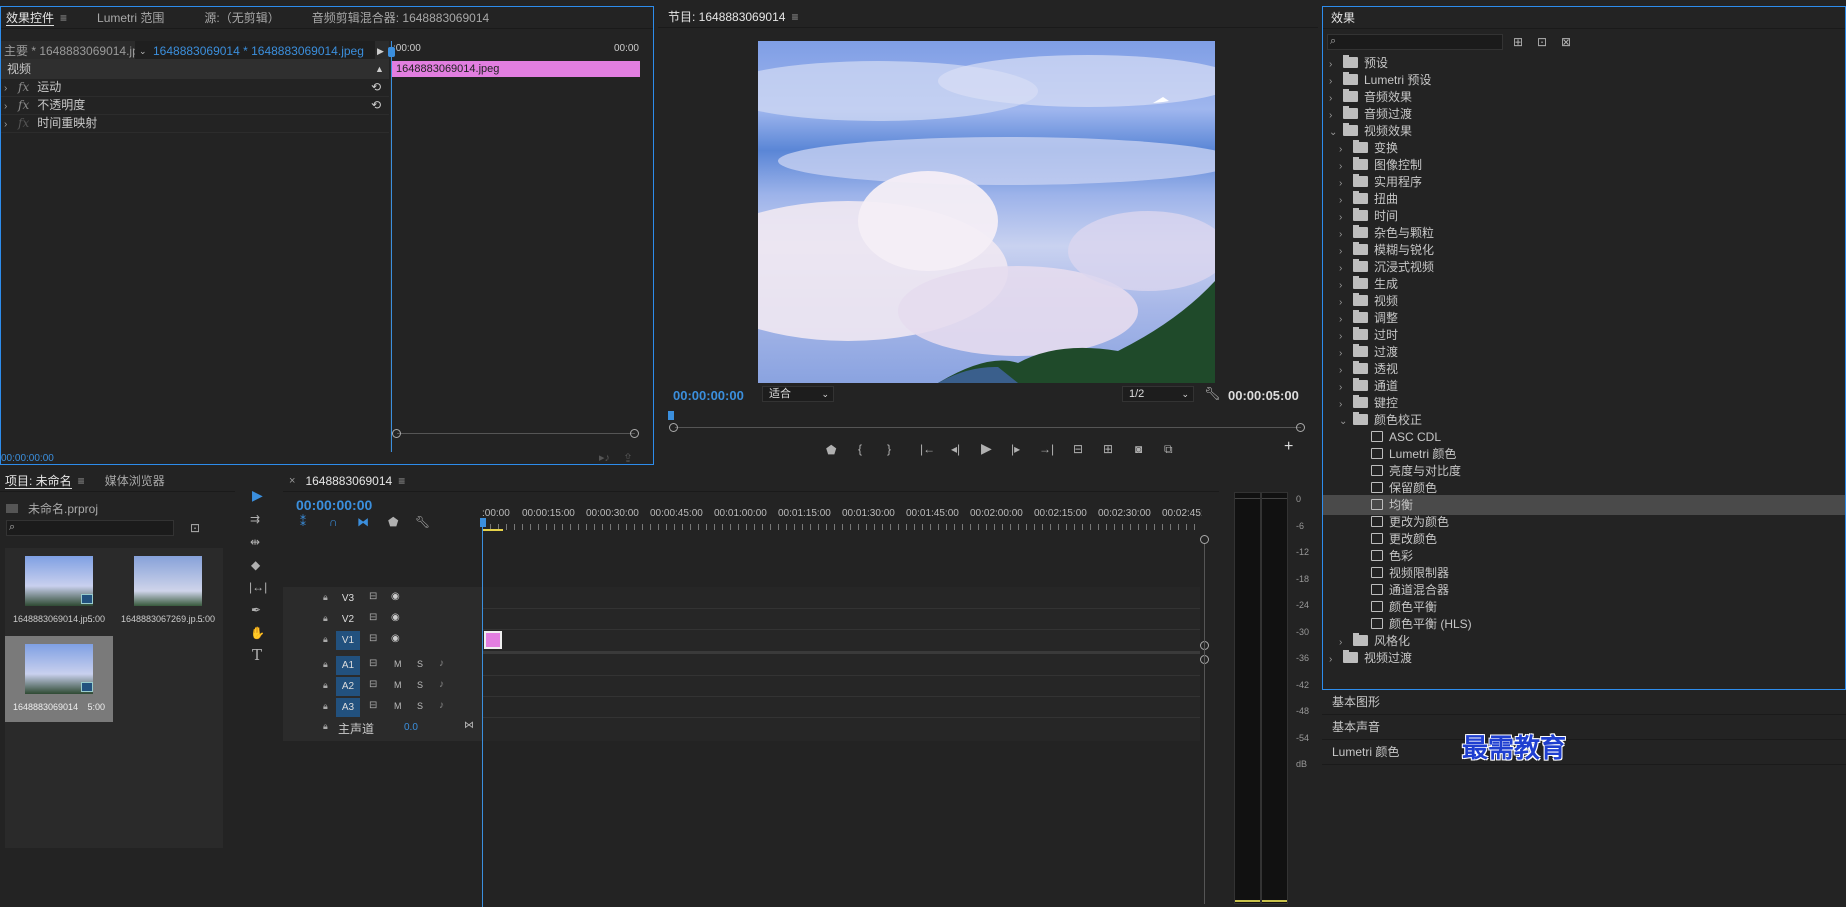 This screenshot has height=907, width=1846. I want to click on mini-playhead, so click(391, 246).